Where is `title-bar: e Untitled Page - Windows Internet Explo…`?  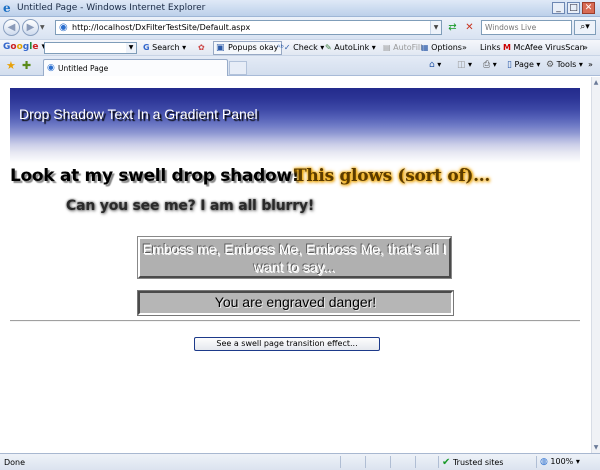
title-bar: e Untitled Page - Windows Internet Explo… is located at coordinates (300, 8).